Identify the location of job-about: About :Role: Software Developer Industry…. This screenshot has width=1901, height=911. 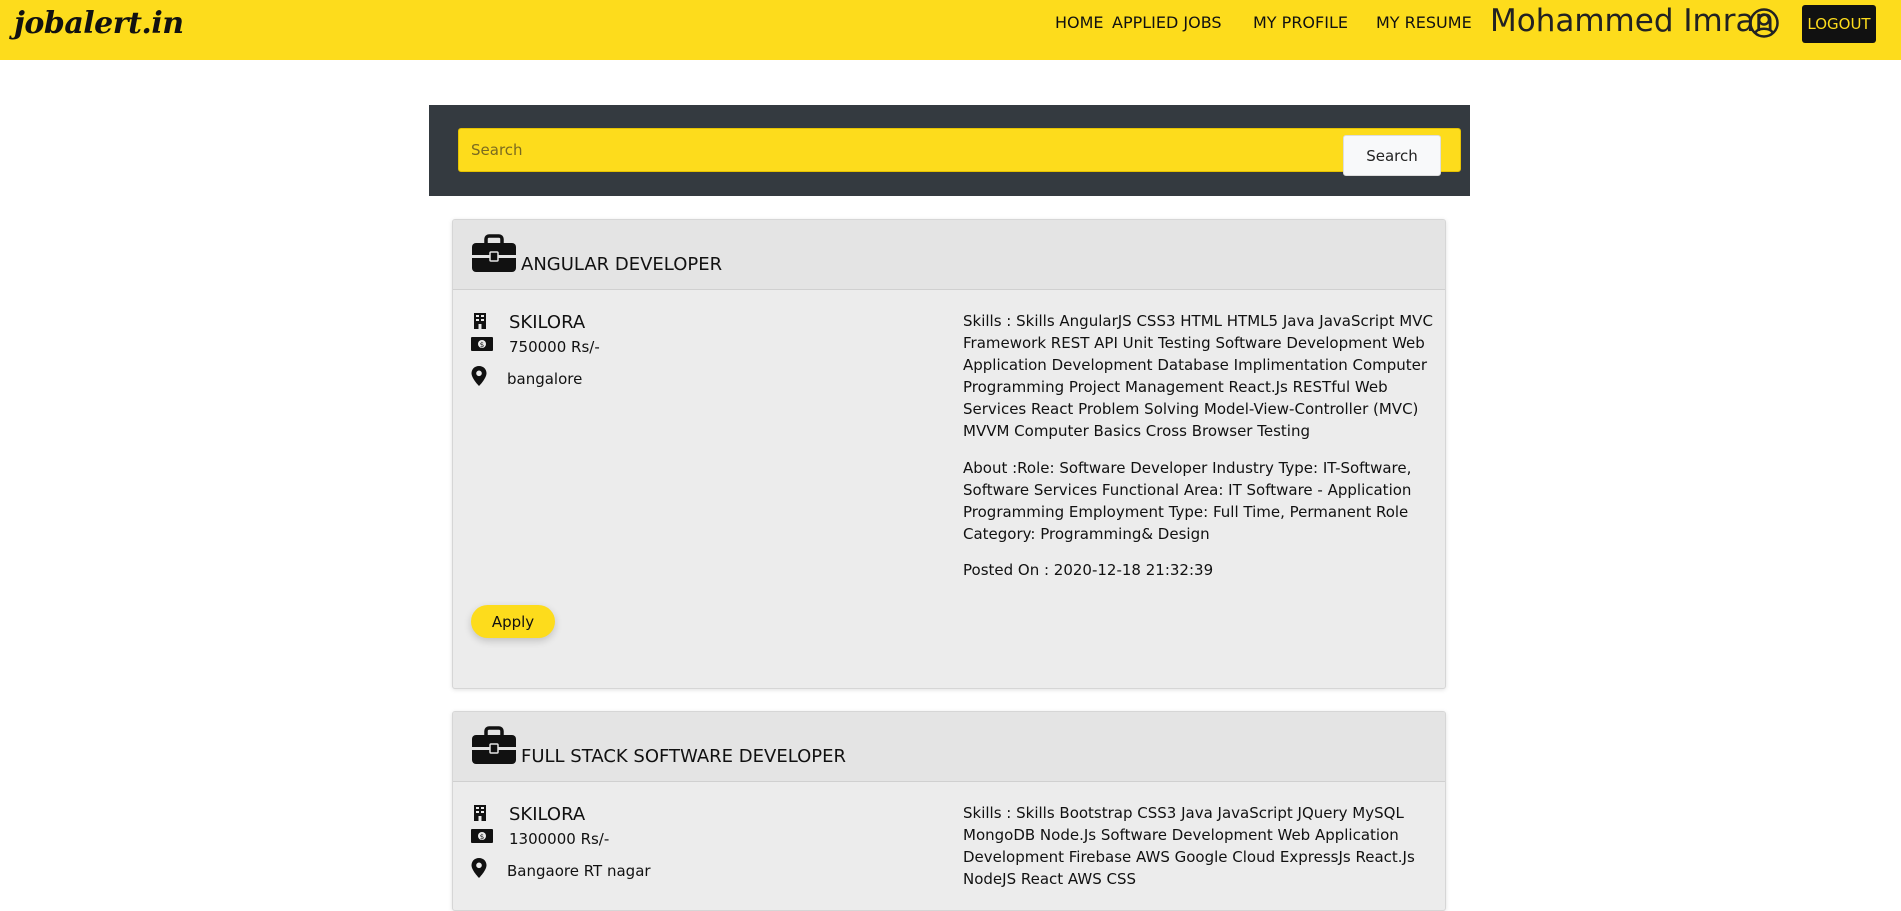
(1187, 501).